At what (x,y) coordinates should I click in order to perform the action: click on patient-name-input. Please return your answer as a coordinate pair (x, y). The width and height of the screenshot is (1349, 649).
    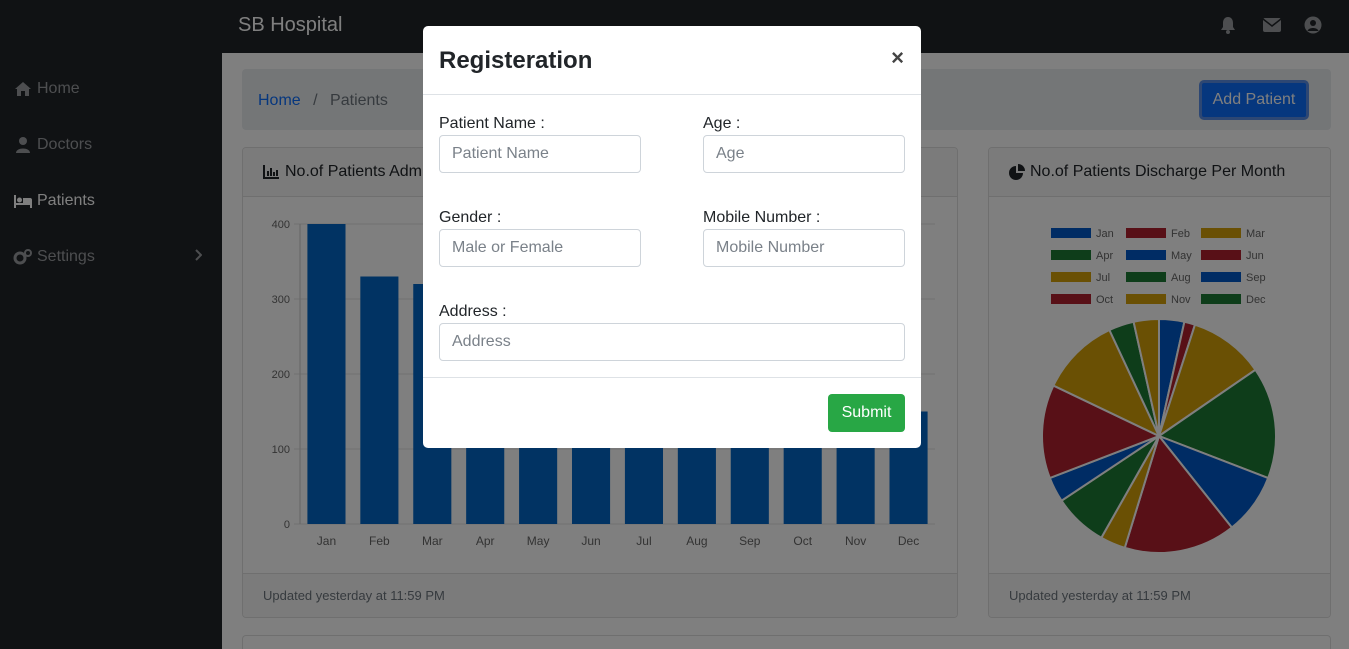
    Looking at the image, I should click on (540, 154).